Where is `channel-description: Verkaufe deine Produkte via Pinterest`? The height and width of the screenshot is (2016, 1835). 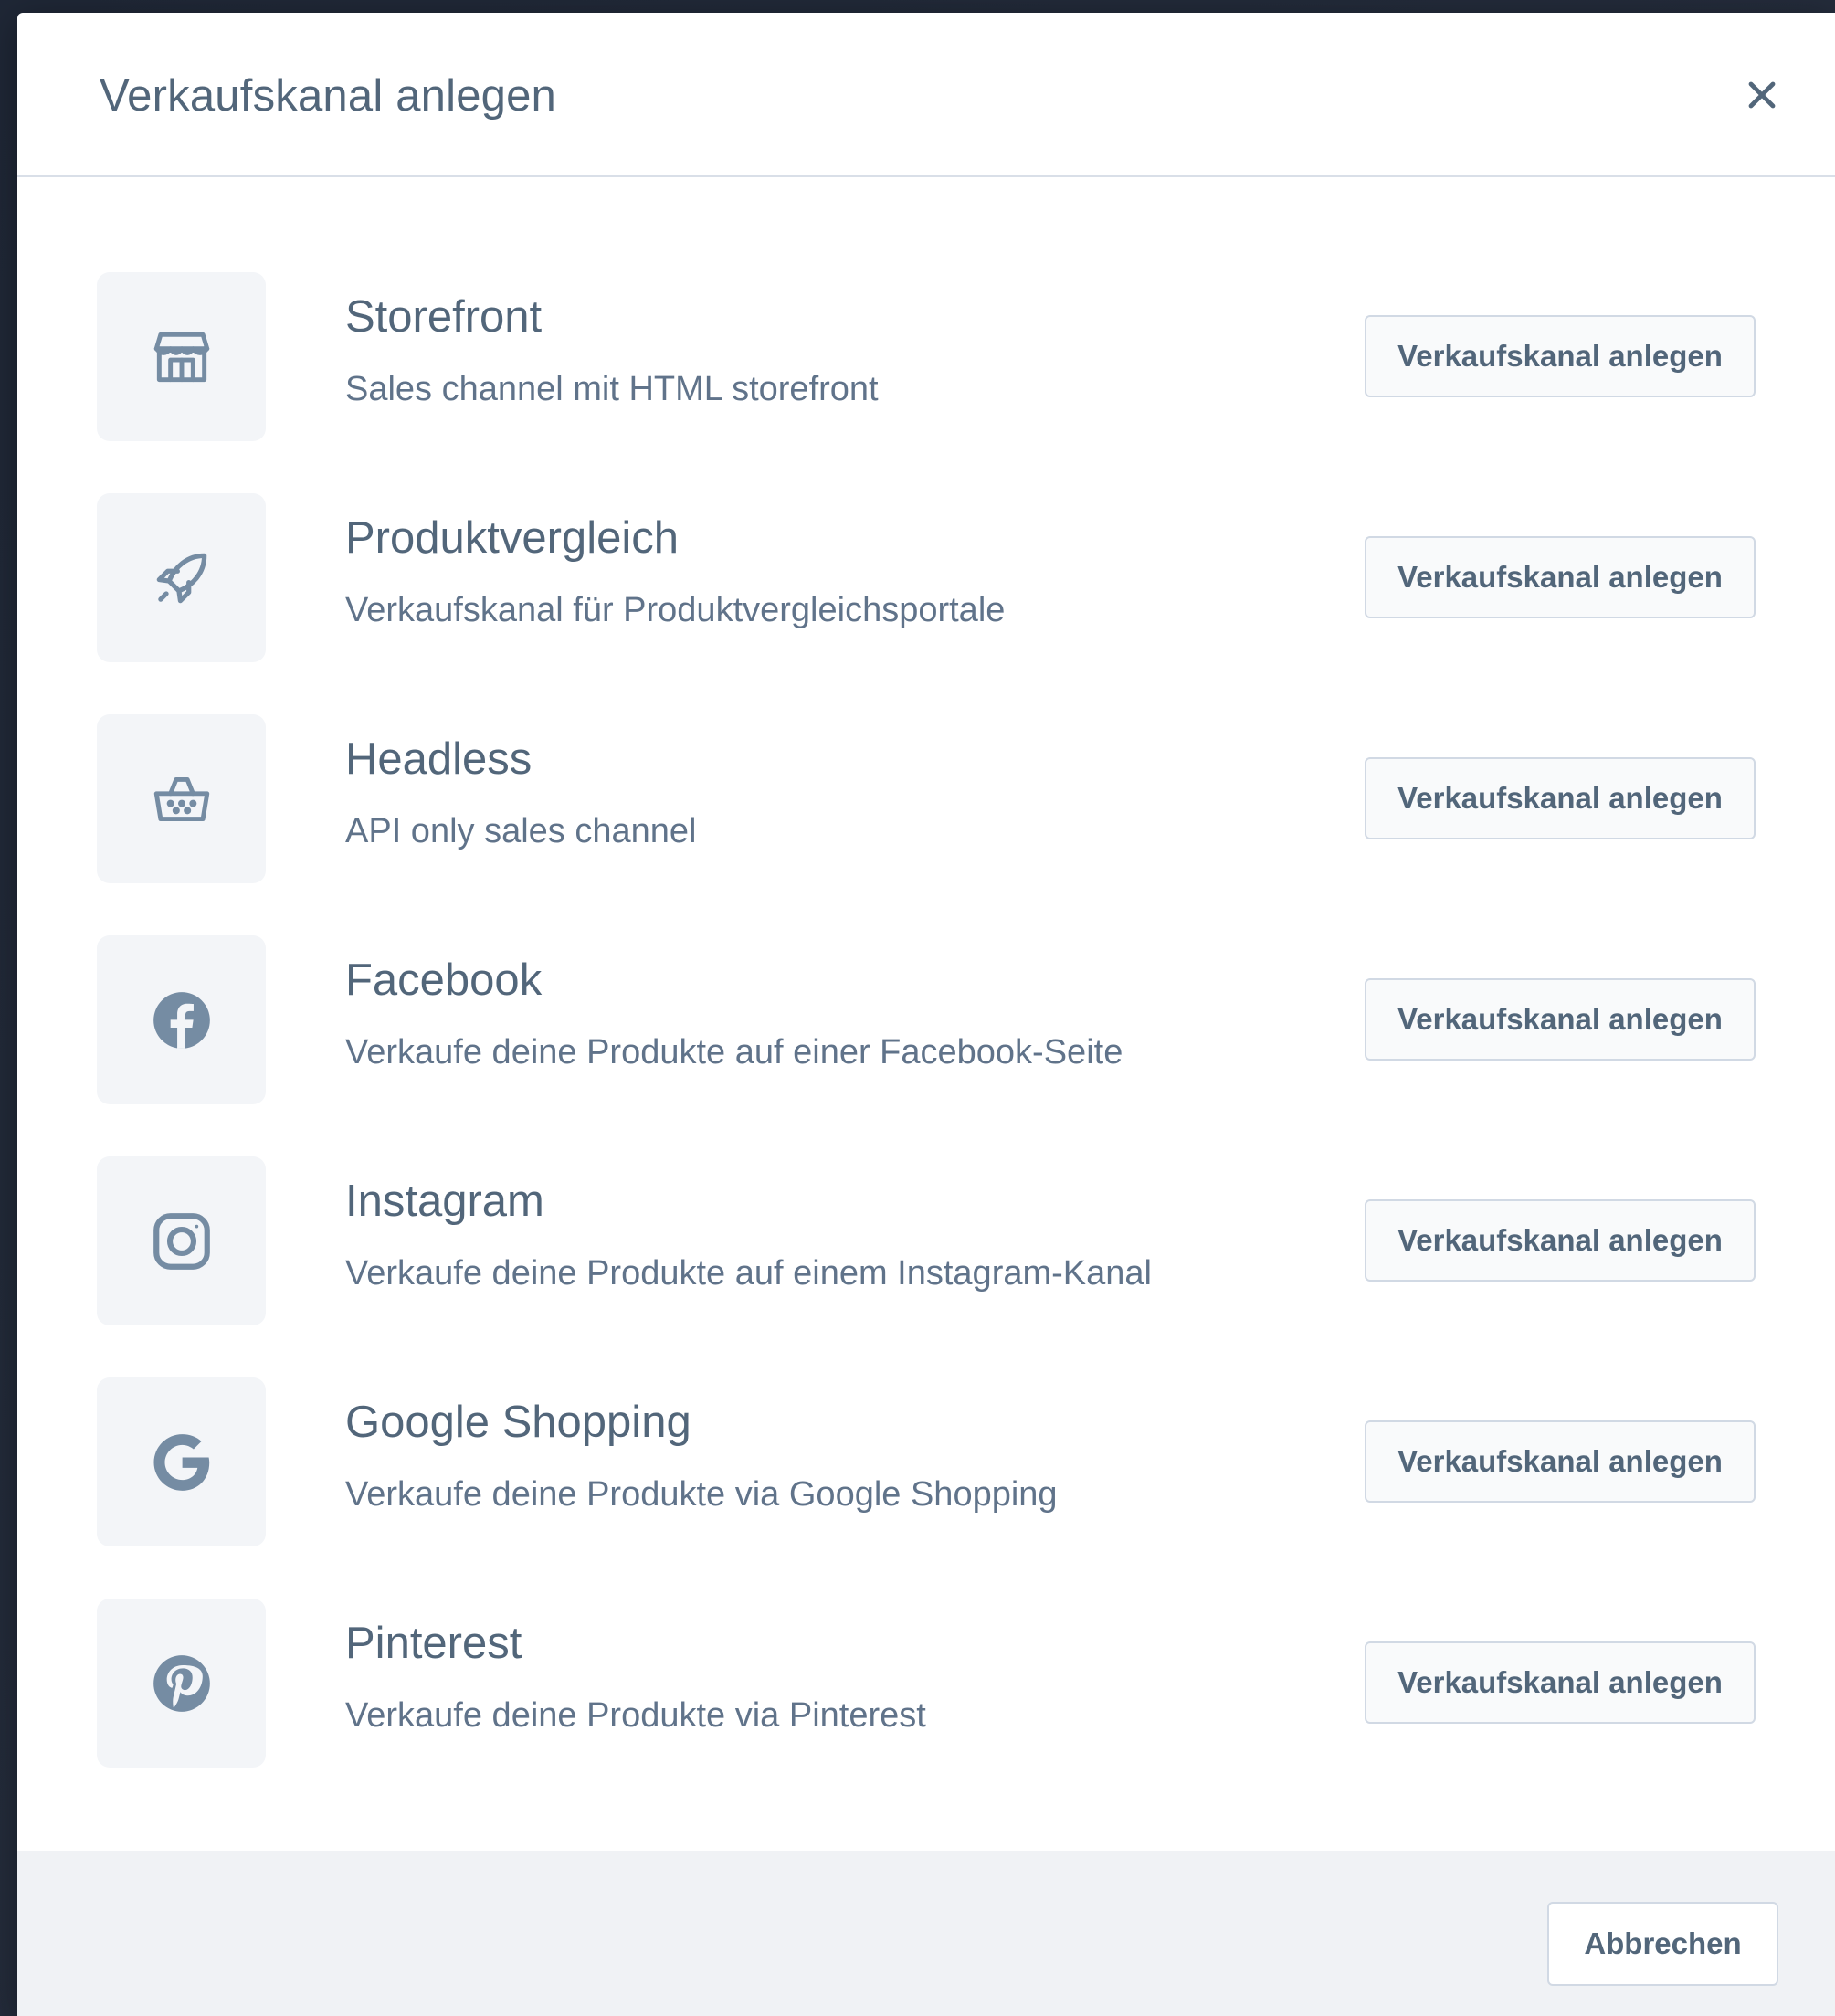 channel-description: Verkaufe deine Produkte via Pinterest is located at coordinates (635, 1715).